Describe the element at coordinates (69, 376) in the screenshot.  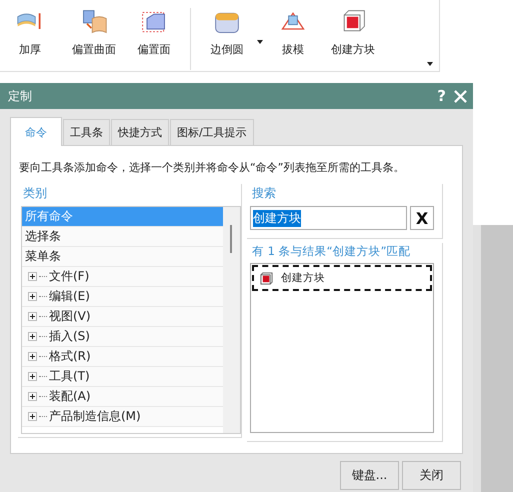
I see `tree-item: 工具(T)` at that location.